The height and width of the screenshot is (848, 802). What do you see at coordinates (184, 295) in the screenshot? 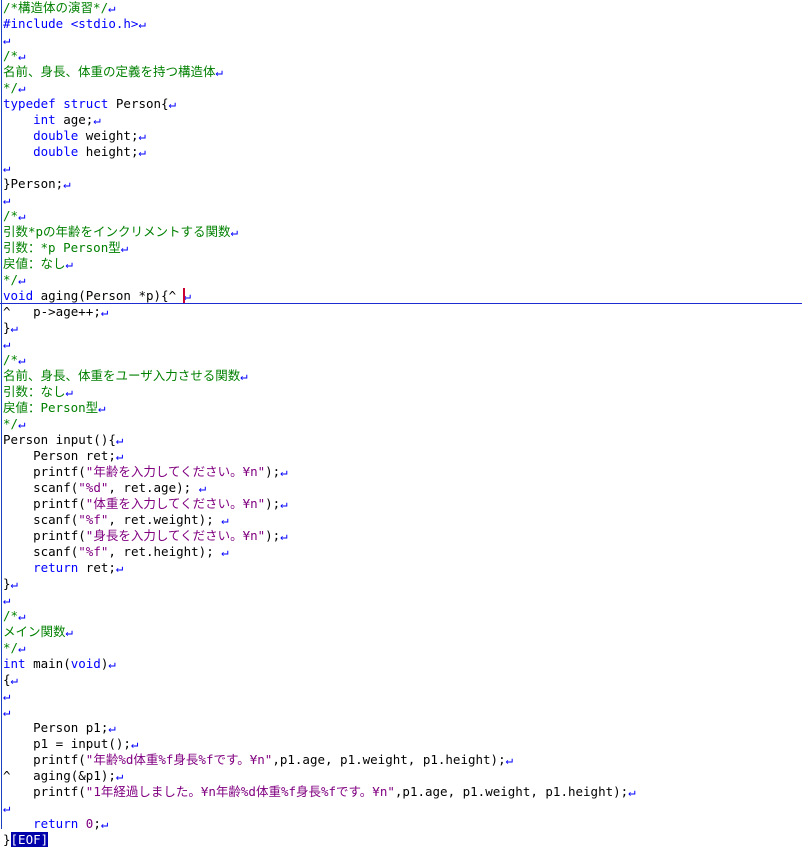
I see `text-caret` at bounding box center [184, 295].